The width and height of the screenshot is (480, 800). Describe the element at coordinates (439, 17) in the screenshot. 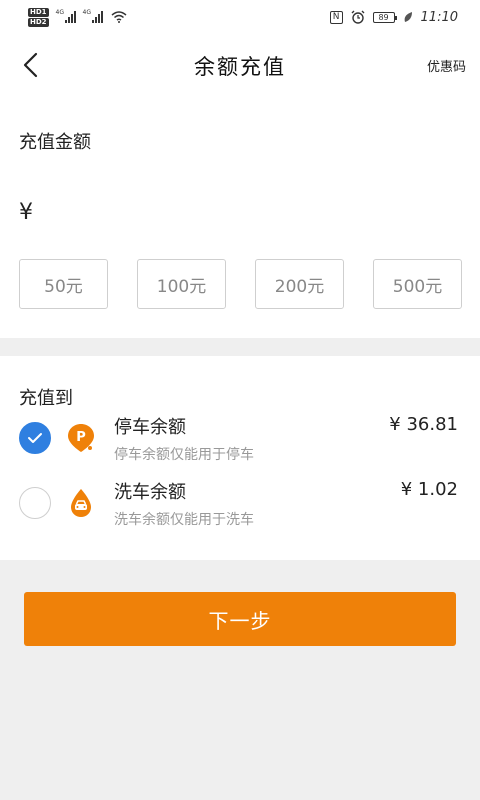

I see `status-time: 11:10` at that location.